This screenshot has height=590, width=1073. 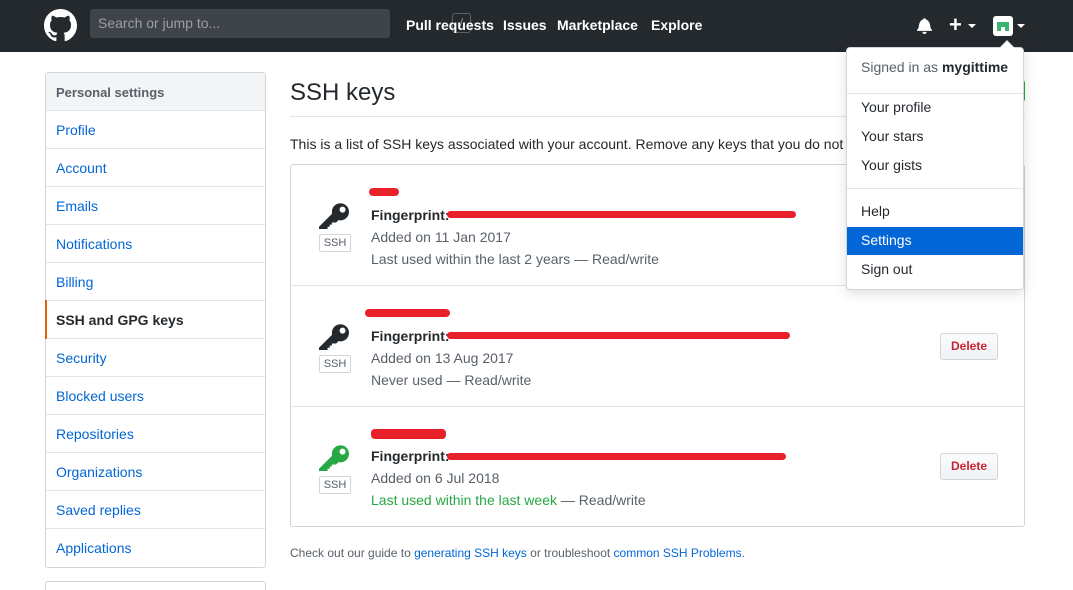 What do you see at coordinates (597, 25) in the screenshot?
I see `nav-marketplace: Marketplace` at bounding box center [597, 25].